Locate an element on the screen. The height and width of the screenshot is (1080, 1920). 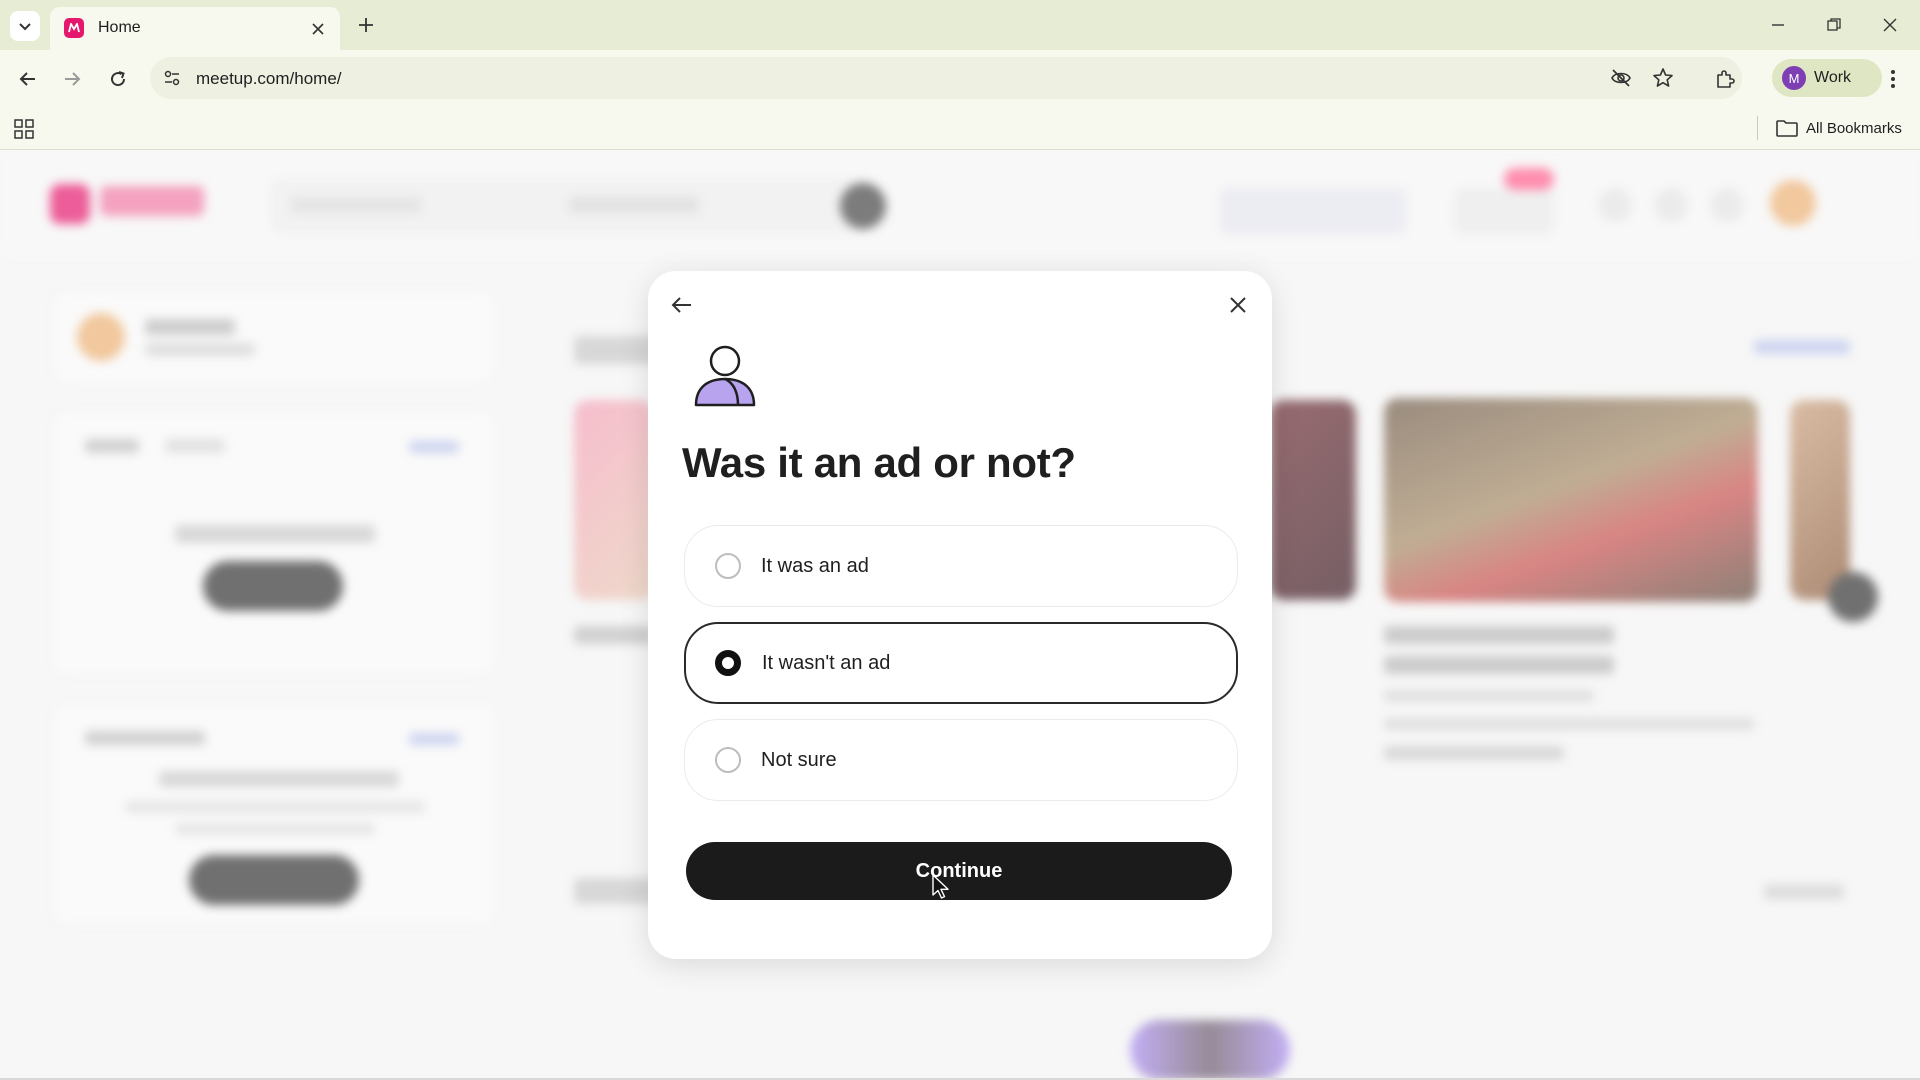
eye-off-icon is located at coordinates (1621, 78).